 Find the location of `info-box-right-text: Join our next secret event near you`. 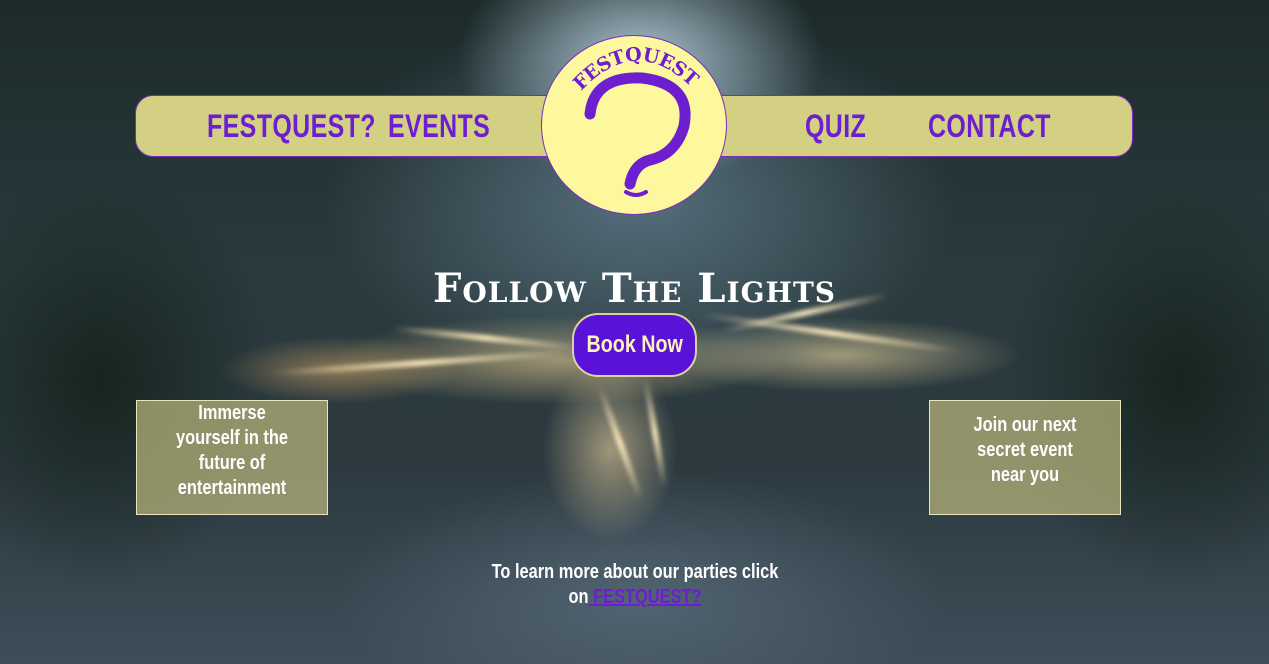

info-box-right-text: Join our next secret event near you is located at coordinates (1025, 450).